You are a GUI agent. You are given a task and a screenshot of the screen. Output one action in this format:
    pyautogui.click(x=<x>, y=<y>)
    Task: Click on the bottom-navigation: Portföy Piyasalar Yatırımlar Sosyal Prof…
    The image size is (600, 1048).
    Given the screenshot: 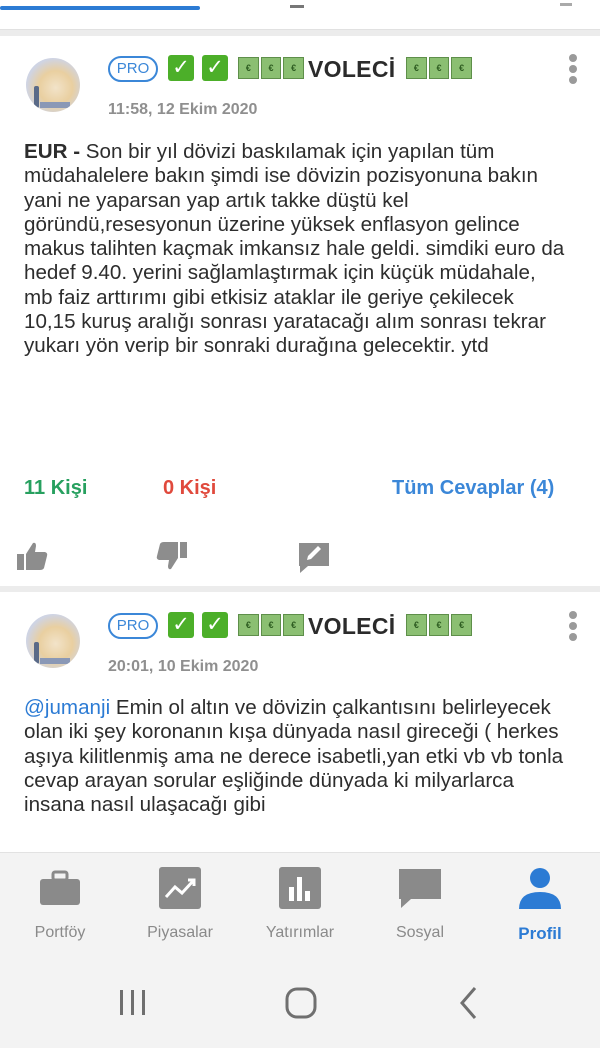 What is the action you would take?
    pyautogui.click(x=300, y=904)
    